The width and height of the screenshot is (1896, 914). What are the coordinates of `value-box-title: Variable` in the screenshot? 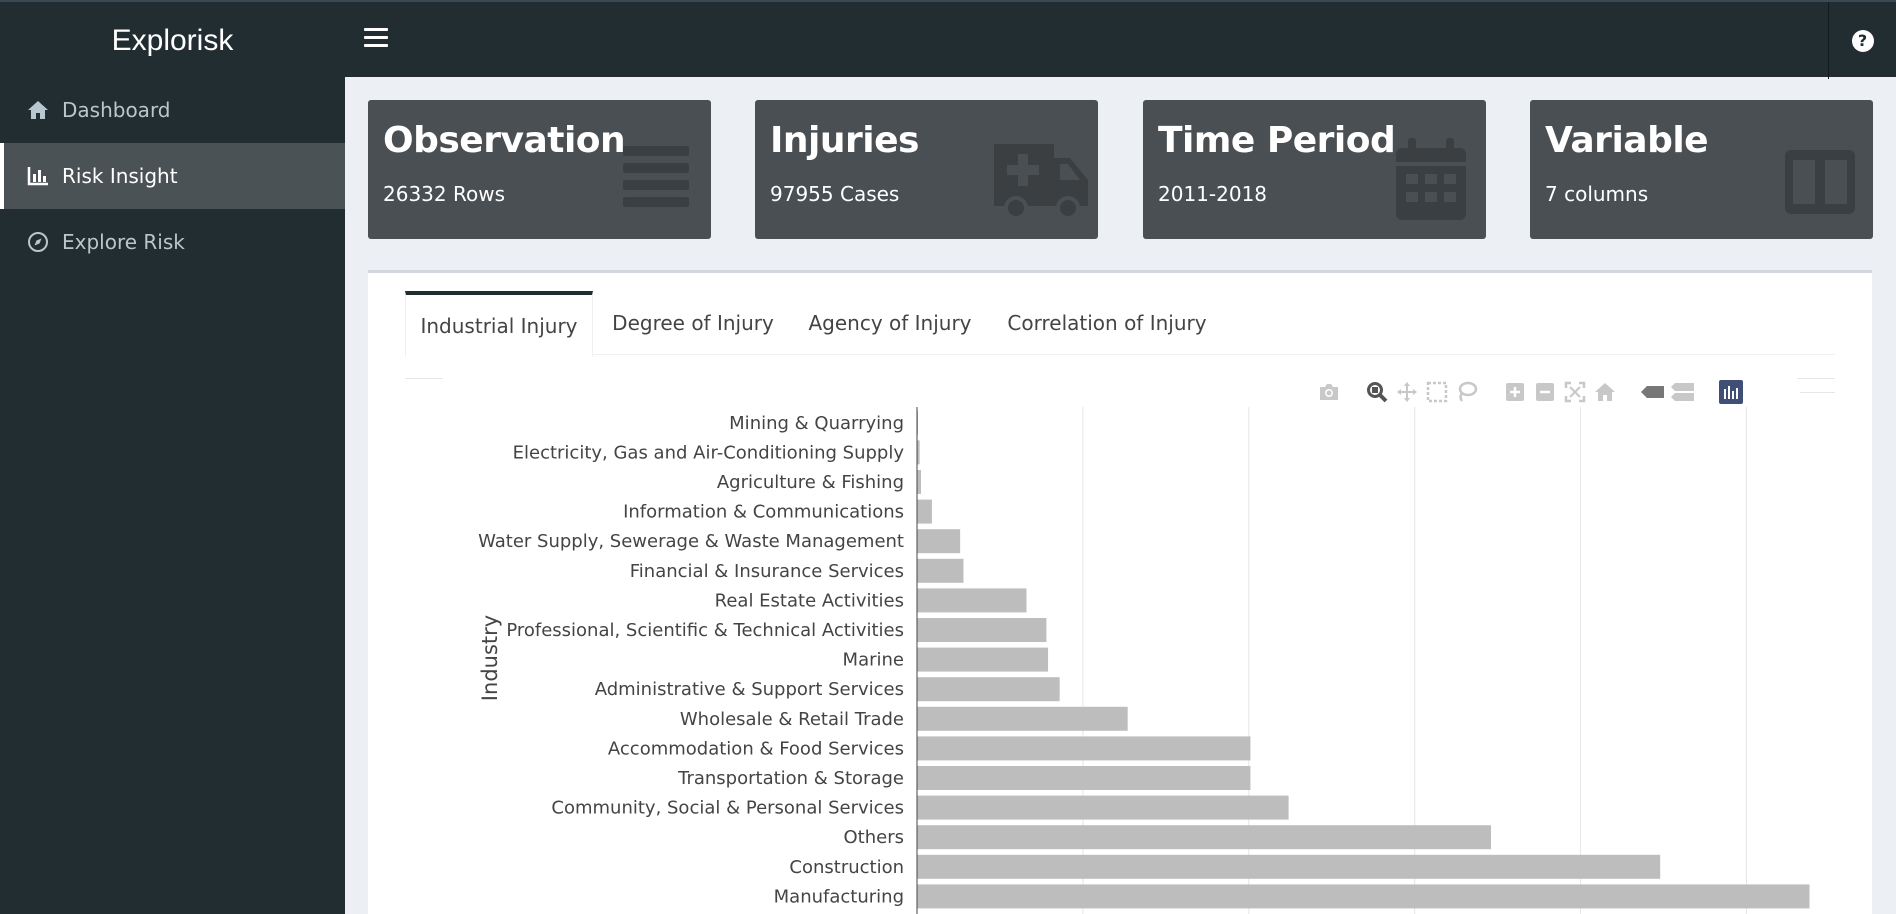 It's located at (1627, 140).